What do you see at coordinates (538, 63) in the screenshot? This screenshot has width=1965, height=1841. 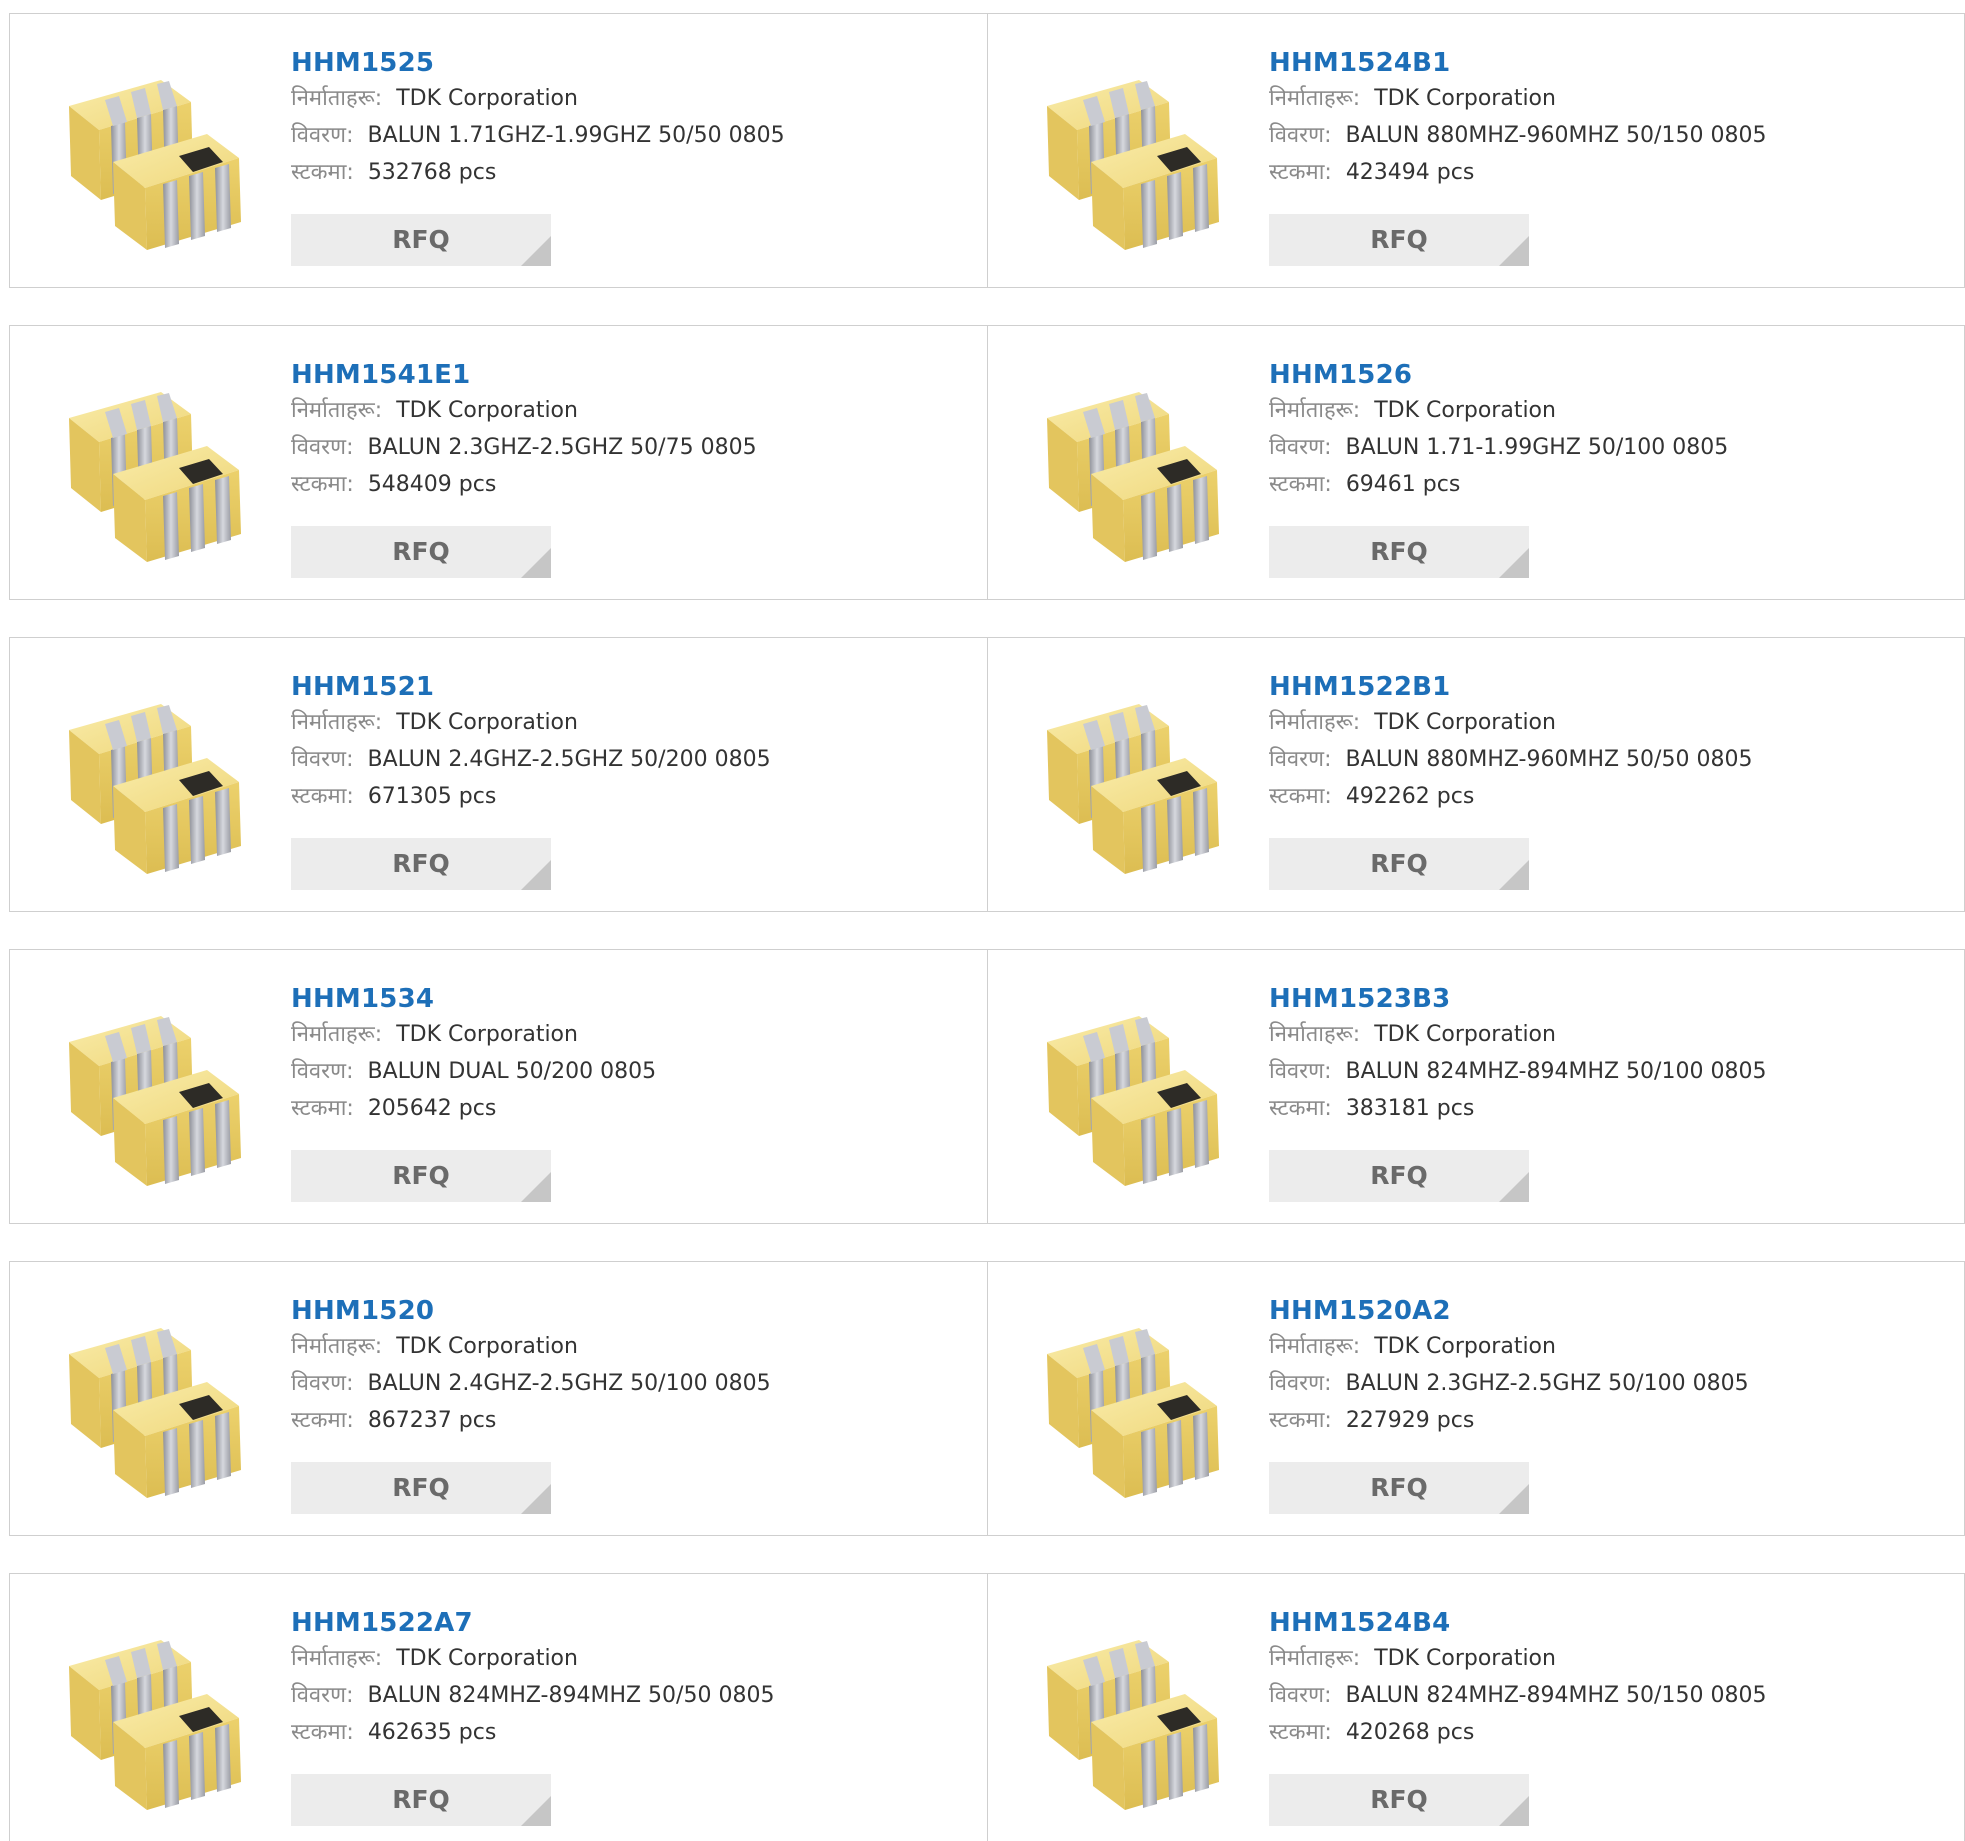 I see `part-number-link: HHM1525` at bounding box center [538, 63].